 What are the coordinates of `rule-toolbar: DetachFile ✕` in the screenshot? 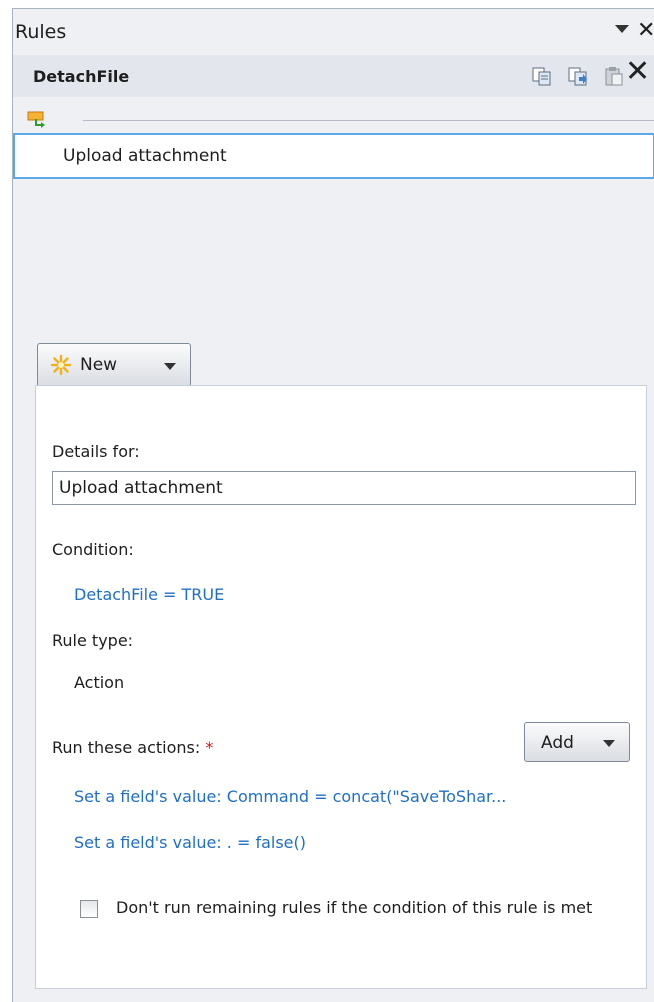 It's located at (333, 76).